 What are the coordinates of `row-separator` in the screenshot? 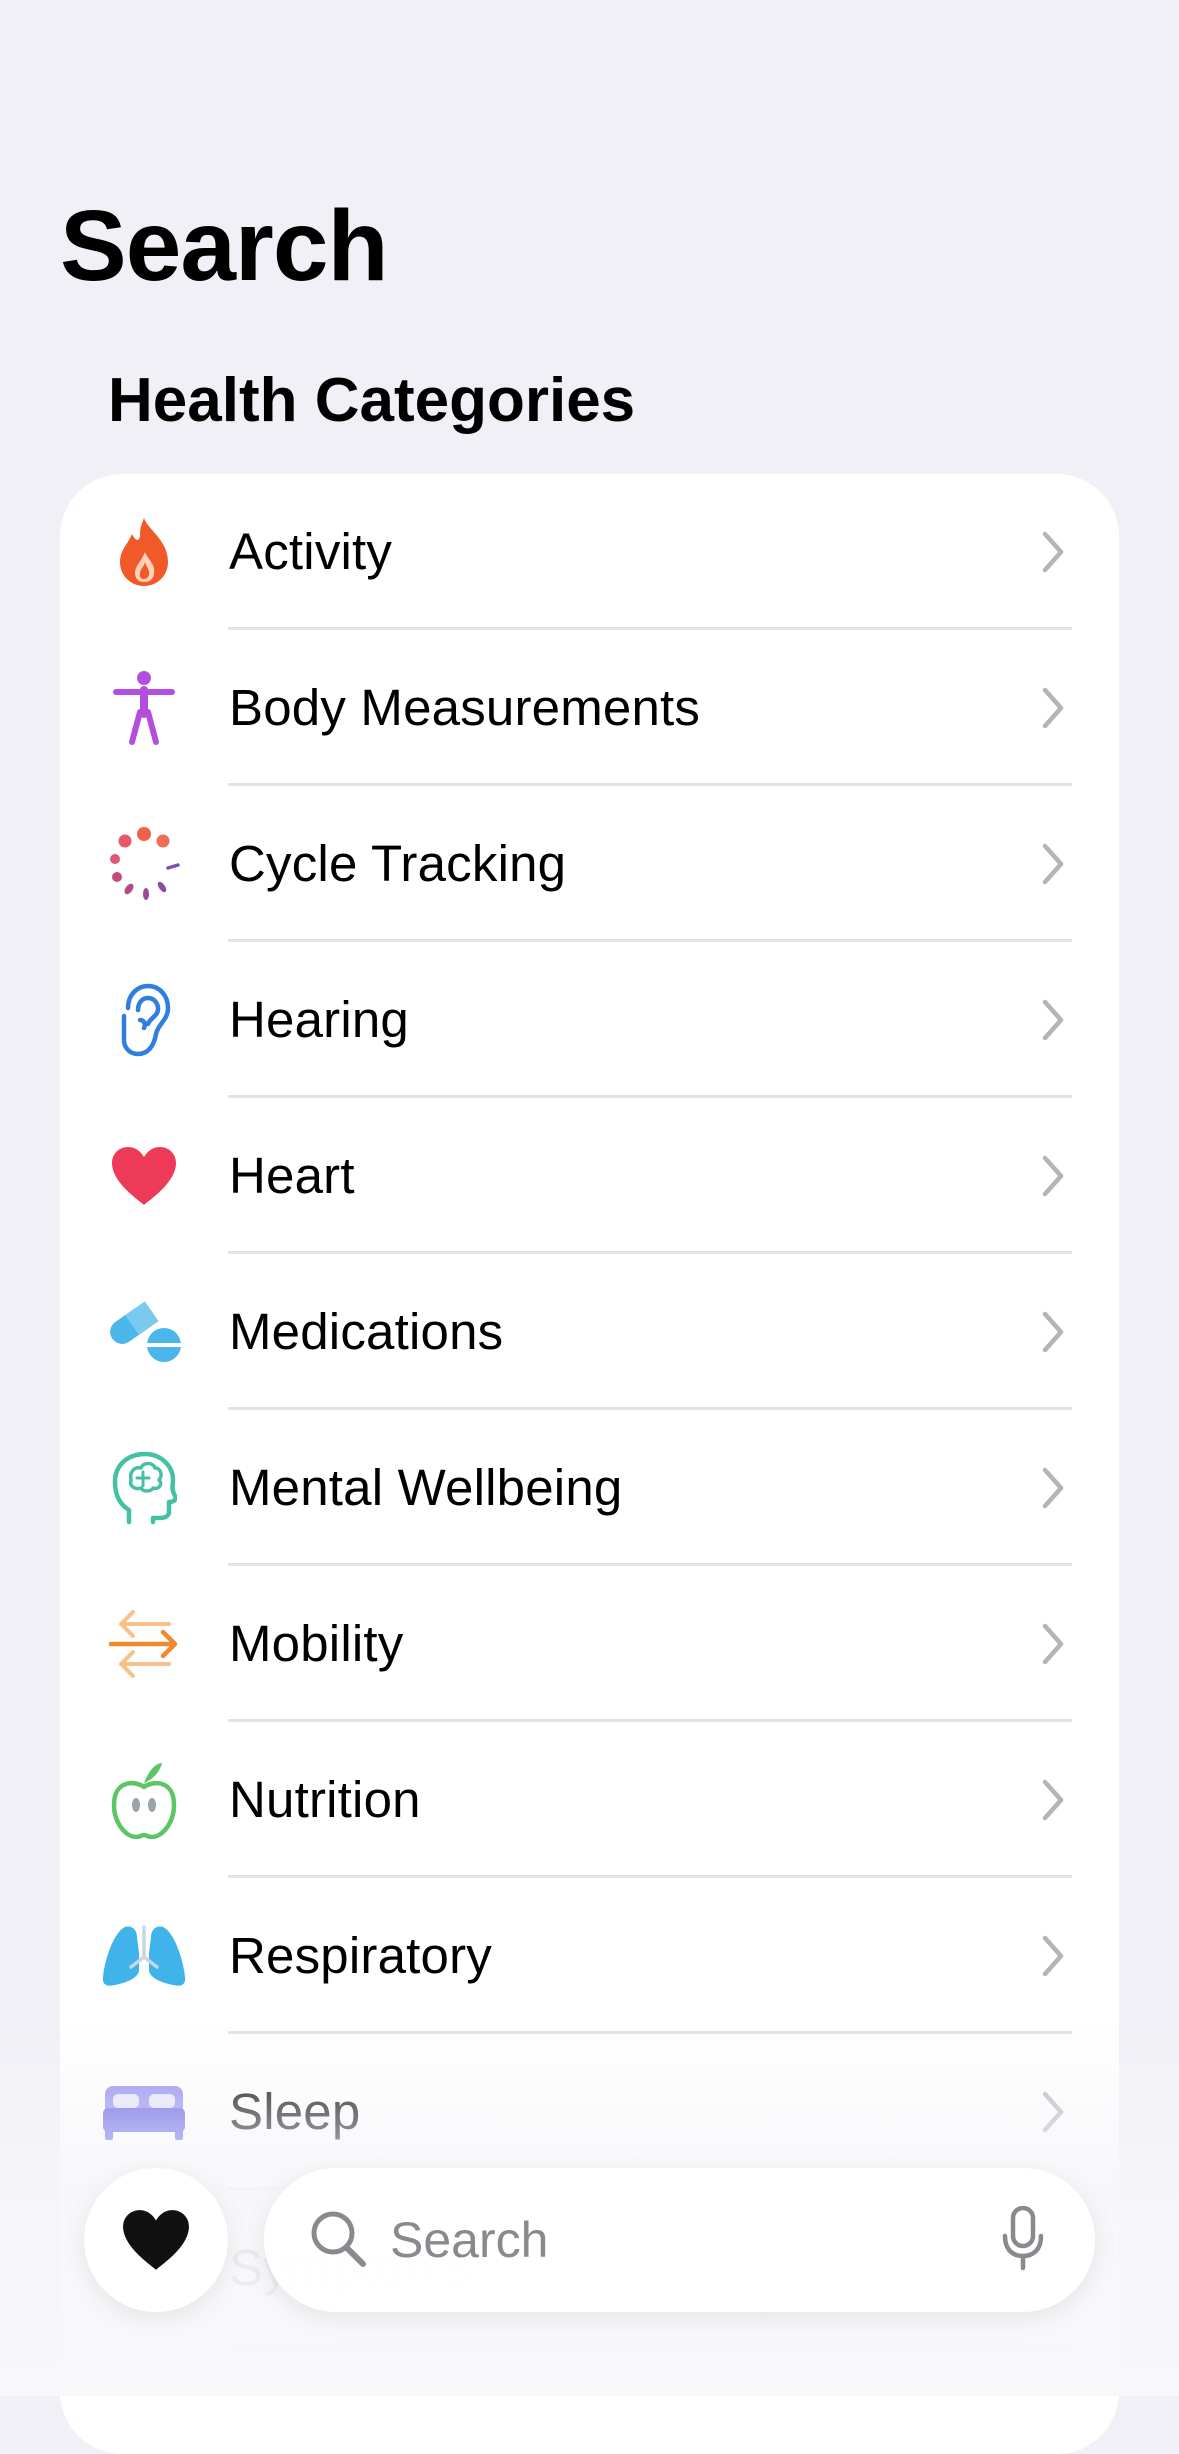 It's located at (650, 2344).